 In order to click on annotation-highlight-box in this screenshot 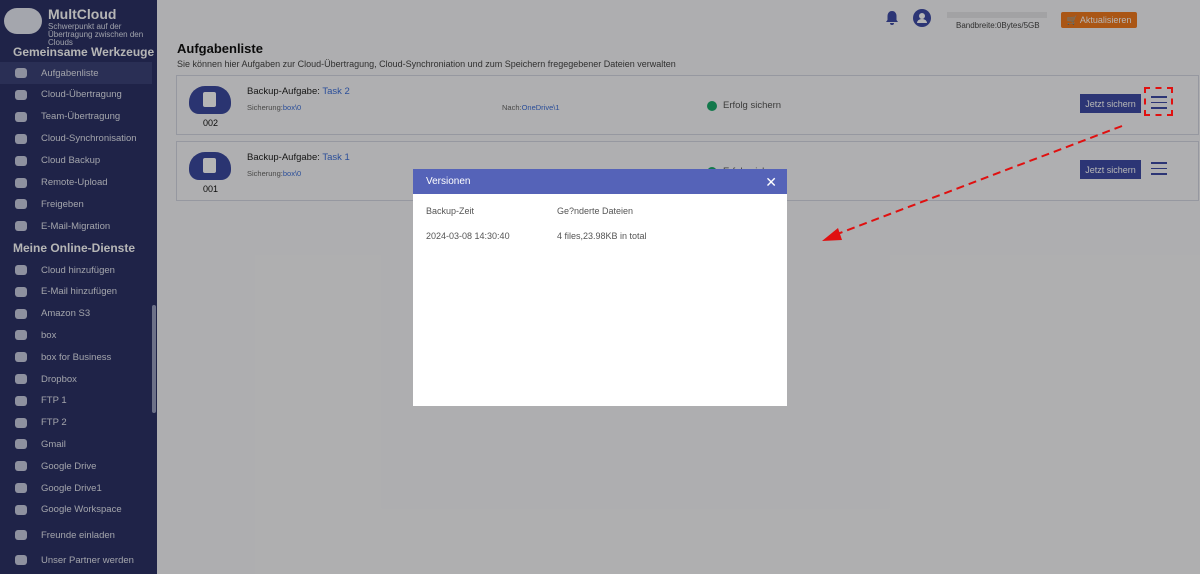, I will do `click(1158, 101)`.